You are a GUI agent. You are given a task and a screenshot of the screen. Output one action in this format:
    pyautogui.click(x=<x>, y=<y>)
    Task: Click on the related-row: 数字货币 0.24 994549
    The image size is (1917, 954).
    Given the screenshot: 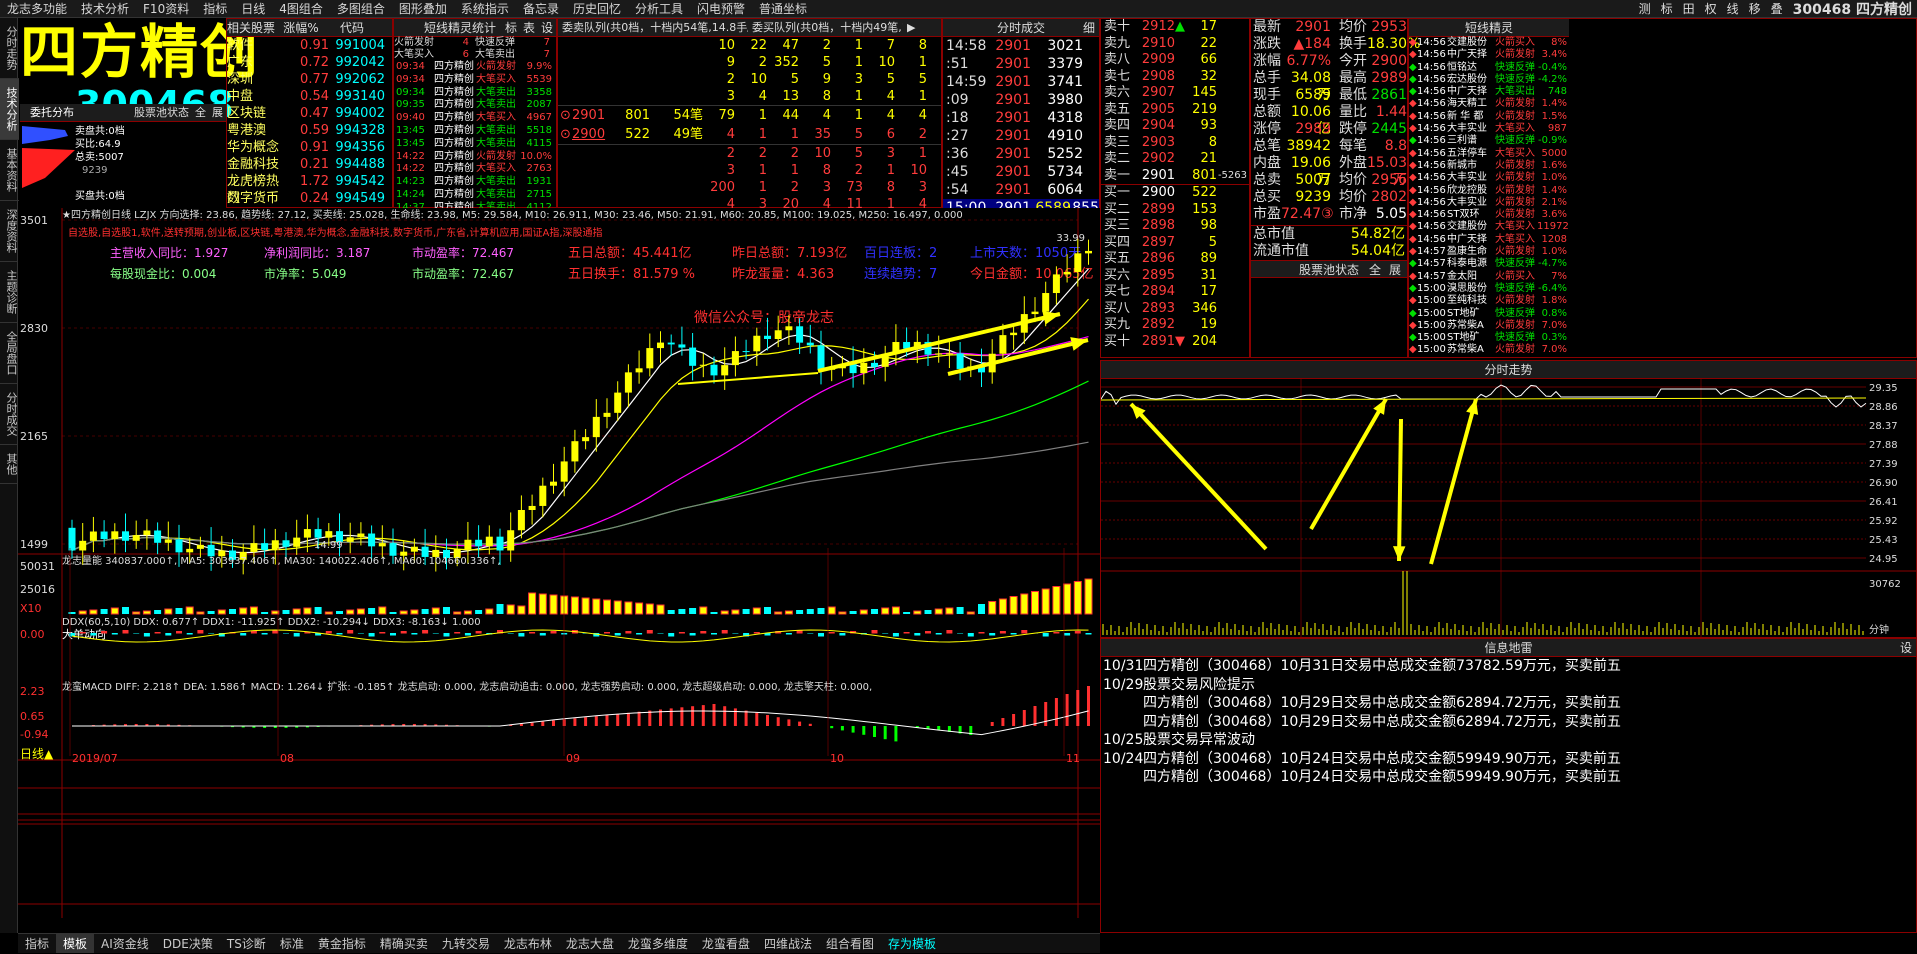 What is the action you would take?
    pyautogui.click(x=309, y=198)
    